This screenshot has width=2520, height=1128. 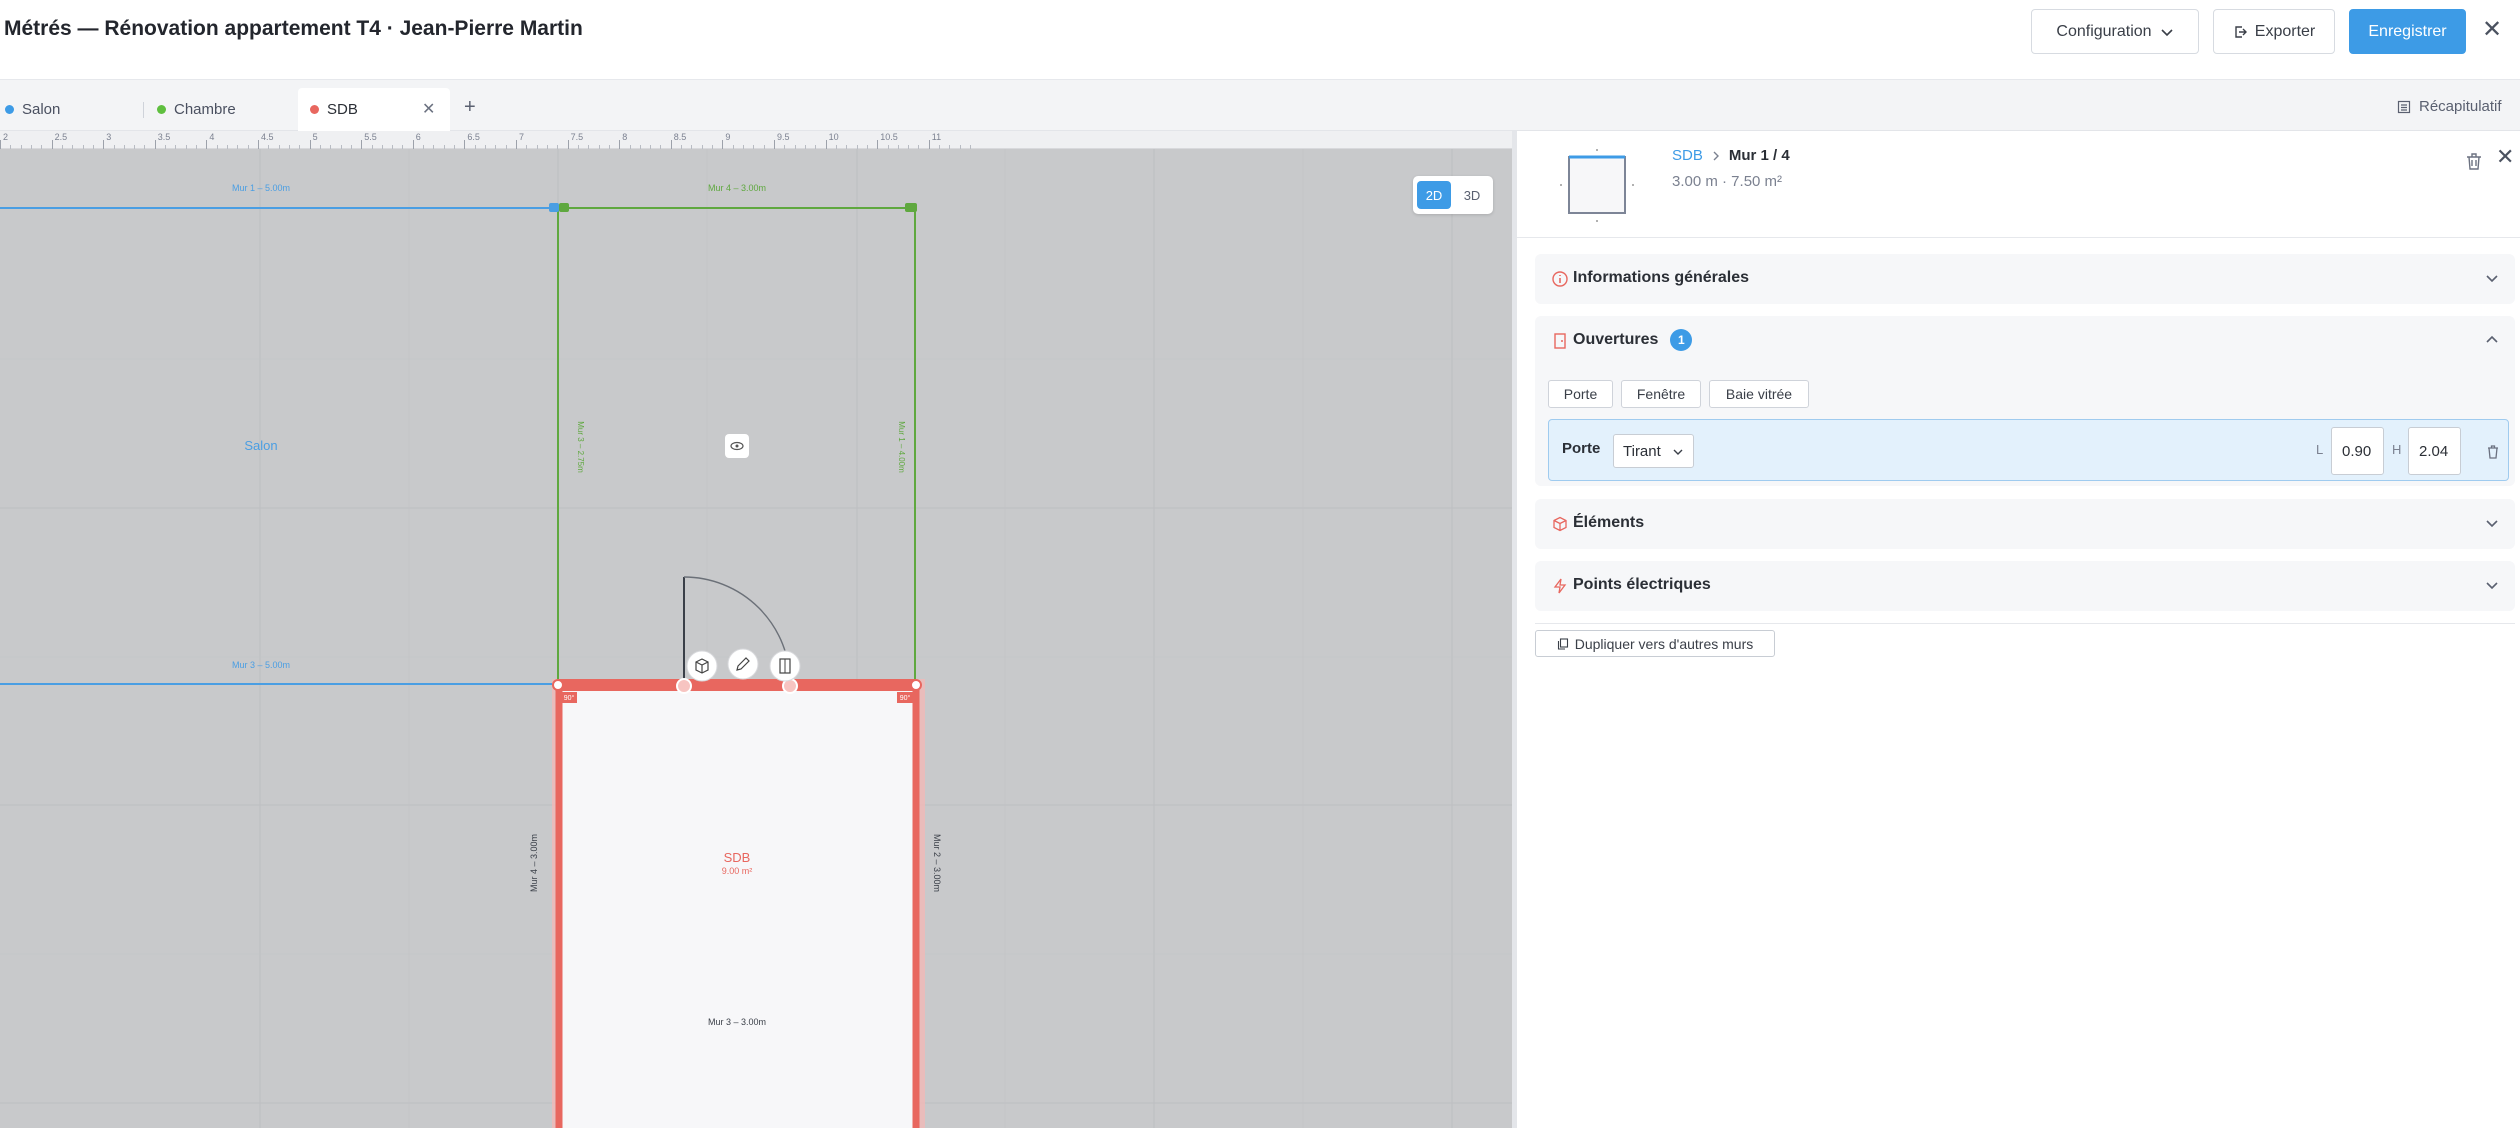 I want to click on section-elements: Éléments, so click(x=2025, y=524).